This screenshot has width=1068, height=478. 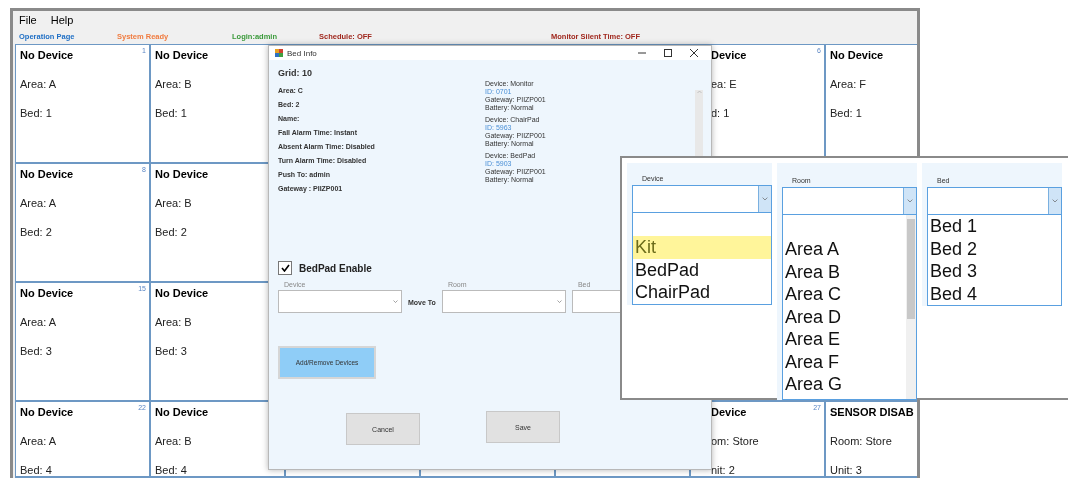 I want to click on menu-item: Help, so click(x=62, y=19).